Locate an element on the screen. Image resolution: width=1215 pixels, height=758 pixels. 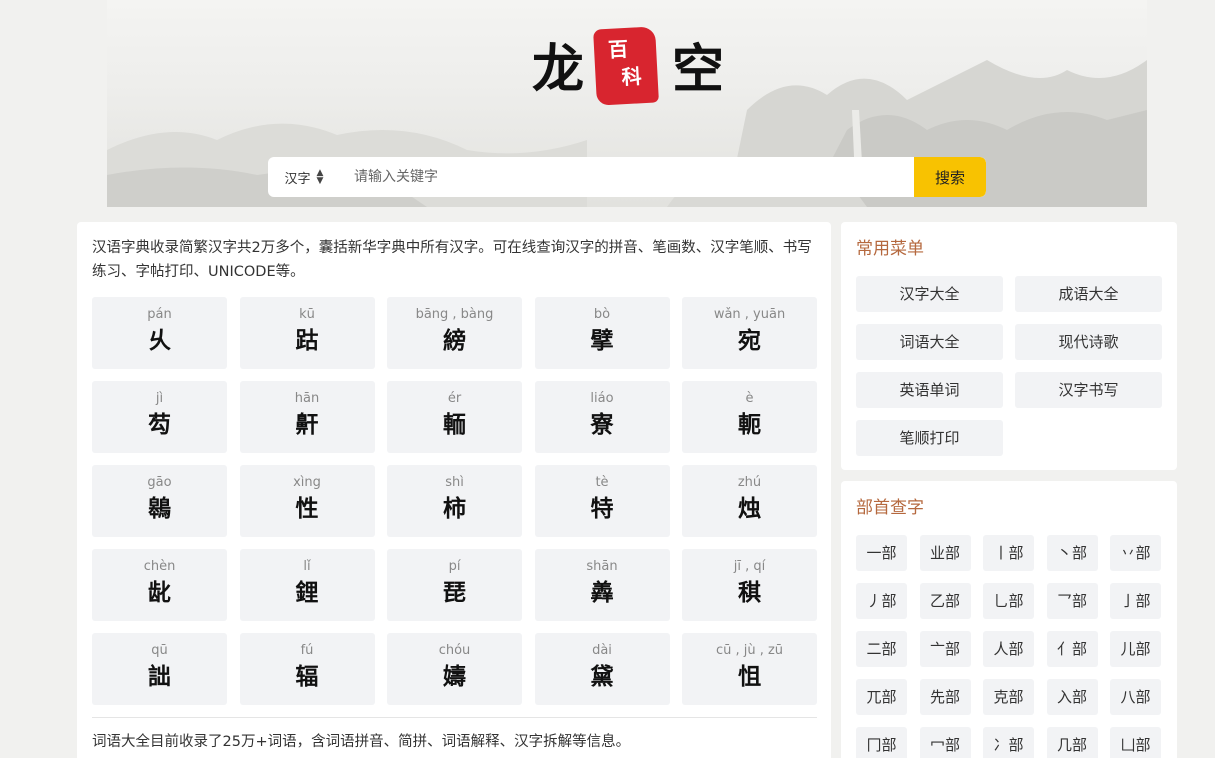
character-pinyin: bò is located at coordinates (602, 314).